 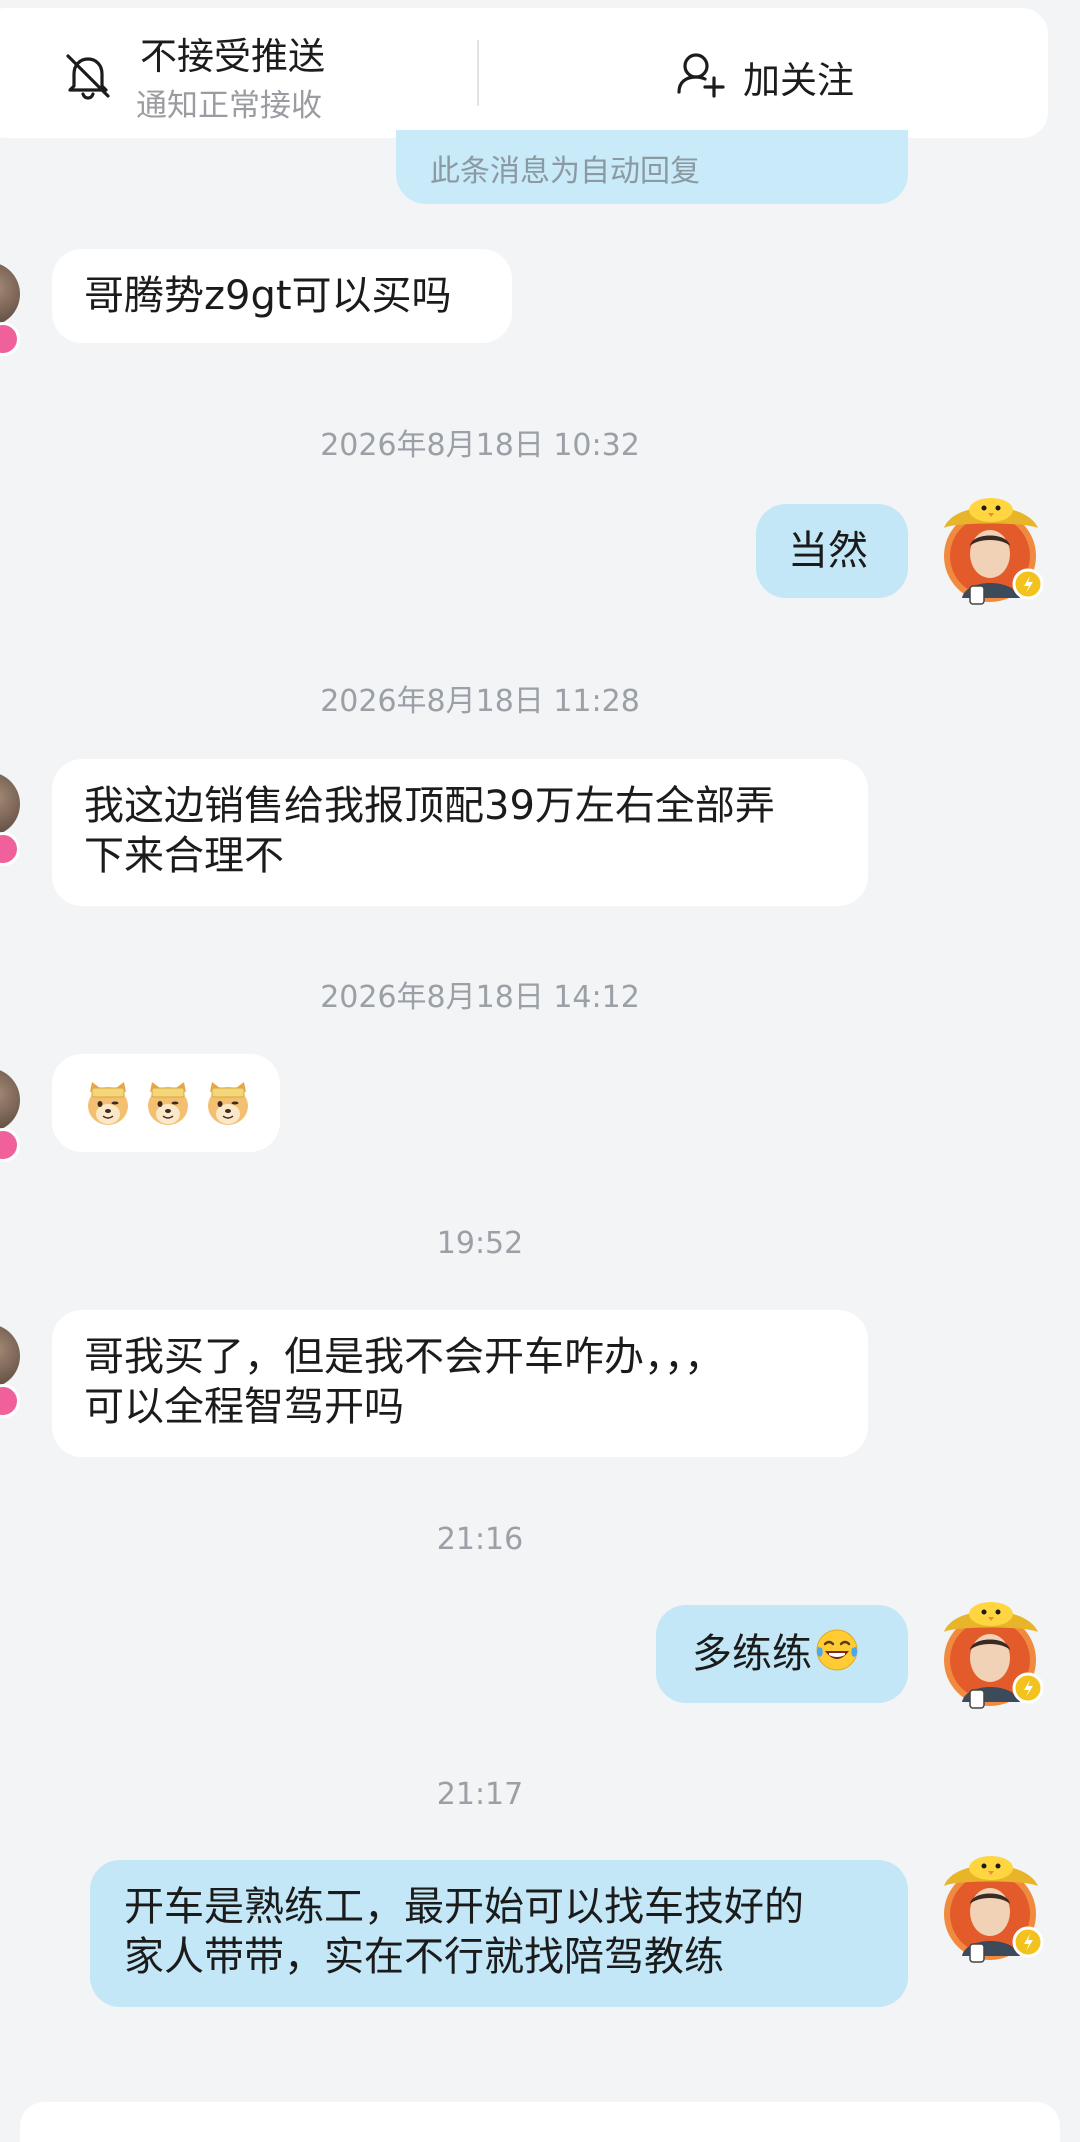 I want to click on emoji-row, so click(x=168, y=1103).